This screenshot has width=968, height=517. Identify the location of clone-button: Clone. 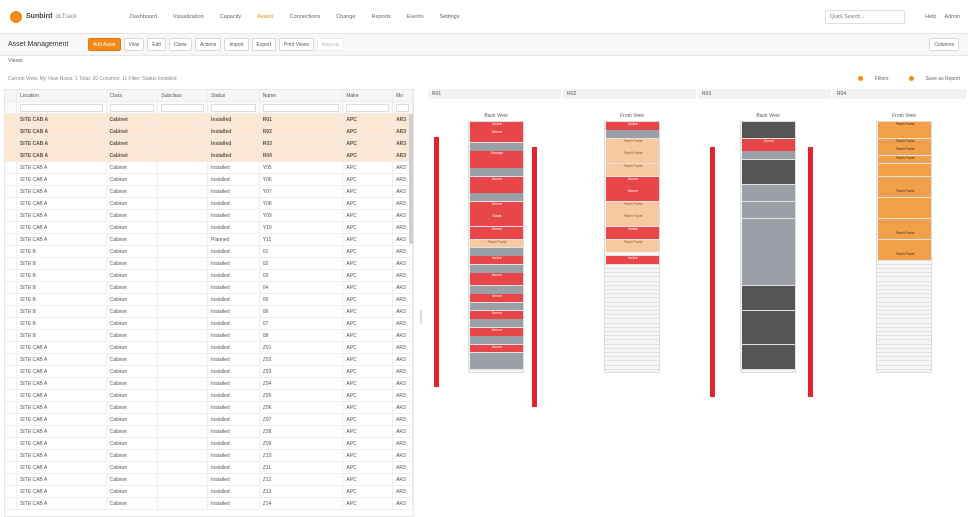
(180, 44).